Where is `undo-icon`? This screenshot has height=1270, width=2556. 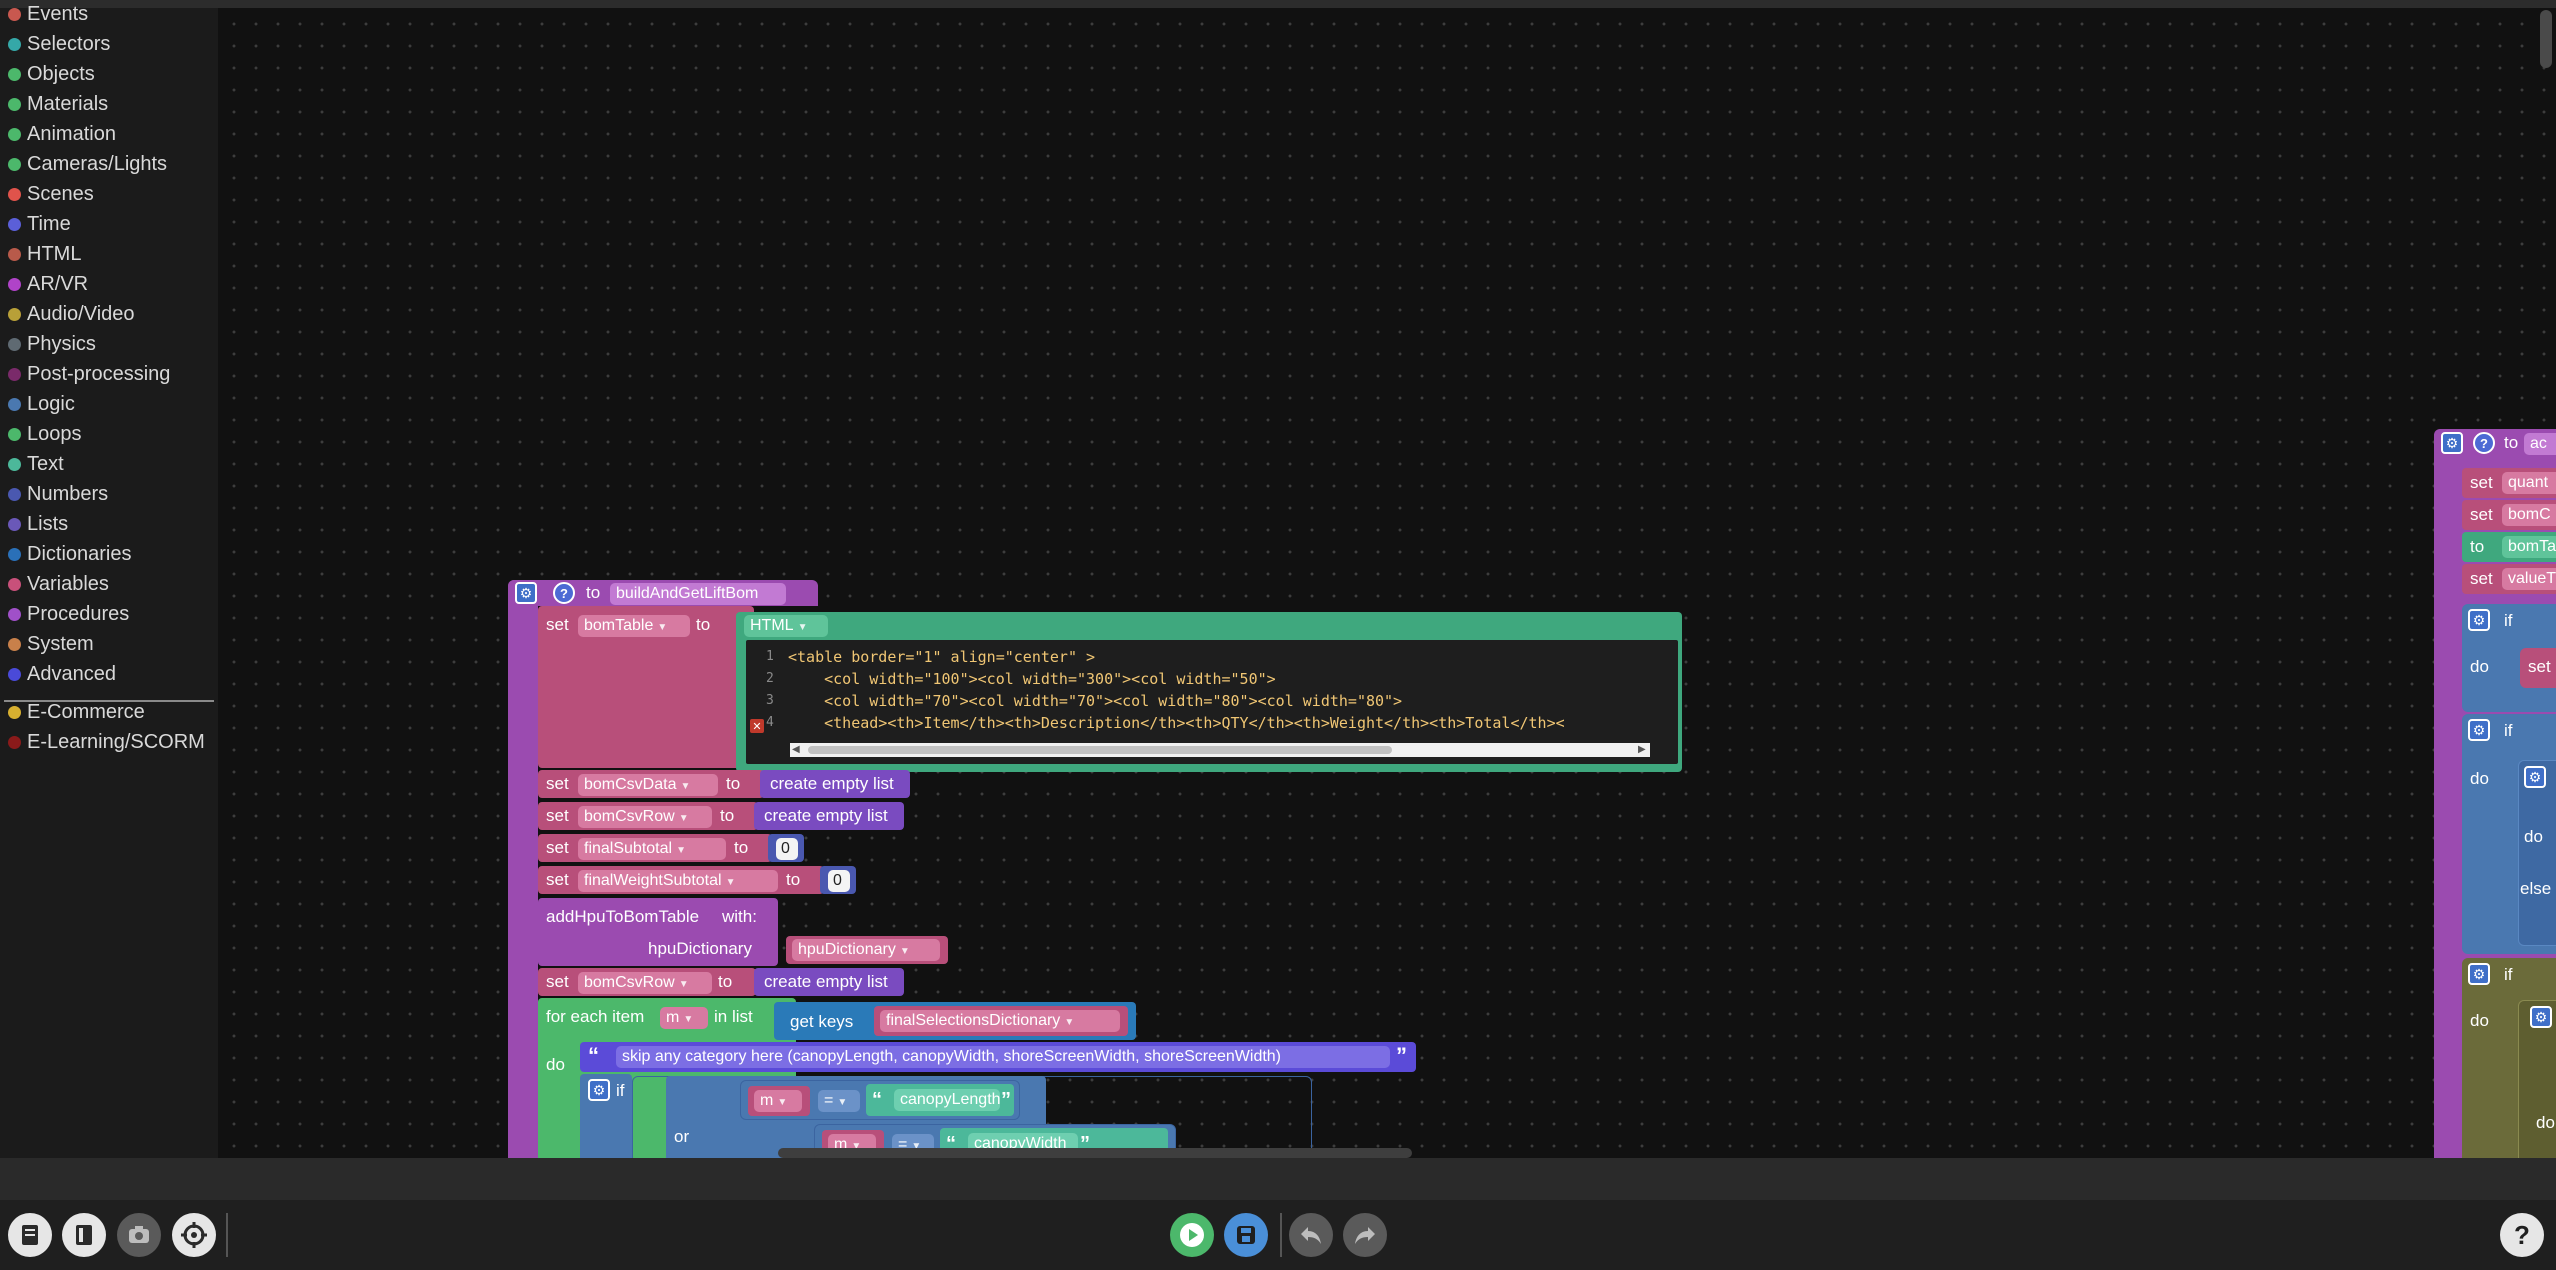
undo-icon is located at coordinates (1311, 1235).